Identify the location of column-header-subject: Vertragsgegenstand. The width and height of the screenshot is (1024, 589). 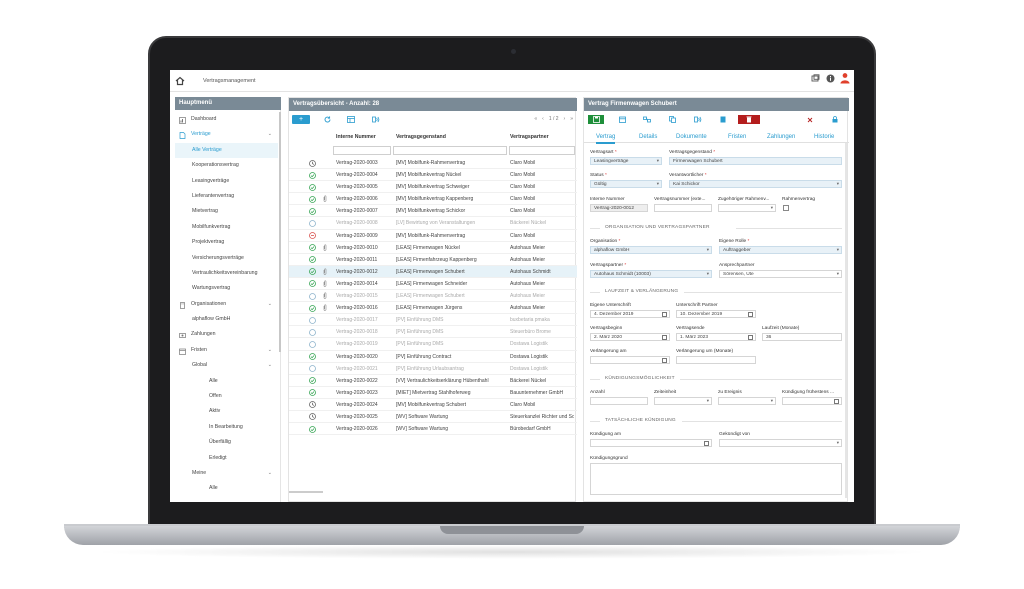
(421, 137).